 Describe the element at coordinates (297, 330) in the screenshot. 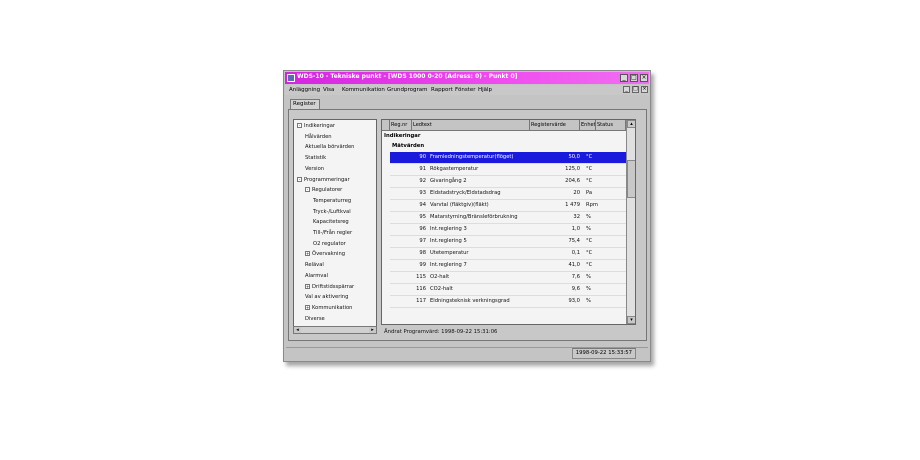

I see `scroll-left-icon: ◂` at that location.